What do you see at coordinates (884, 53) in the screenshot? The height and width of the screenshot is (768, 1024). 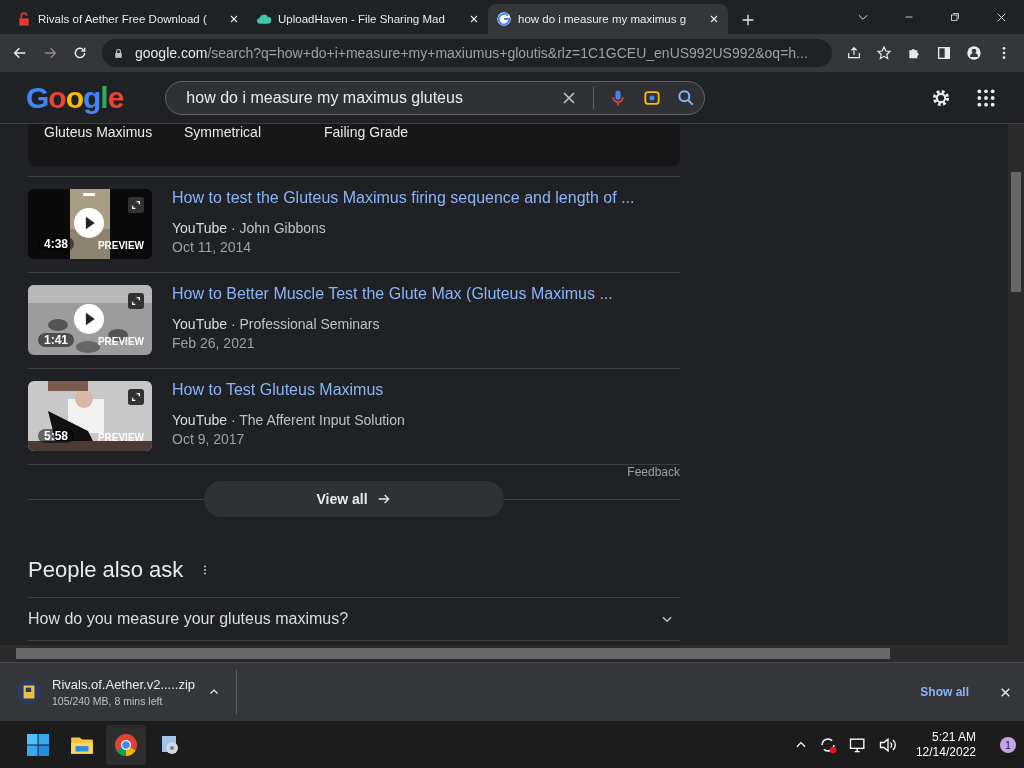 I see `star-icon` at bounding box center [884, 53].